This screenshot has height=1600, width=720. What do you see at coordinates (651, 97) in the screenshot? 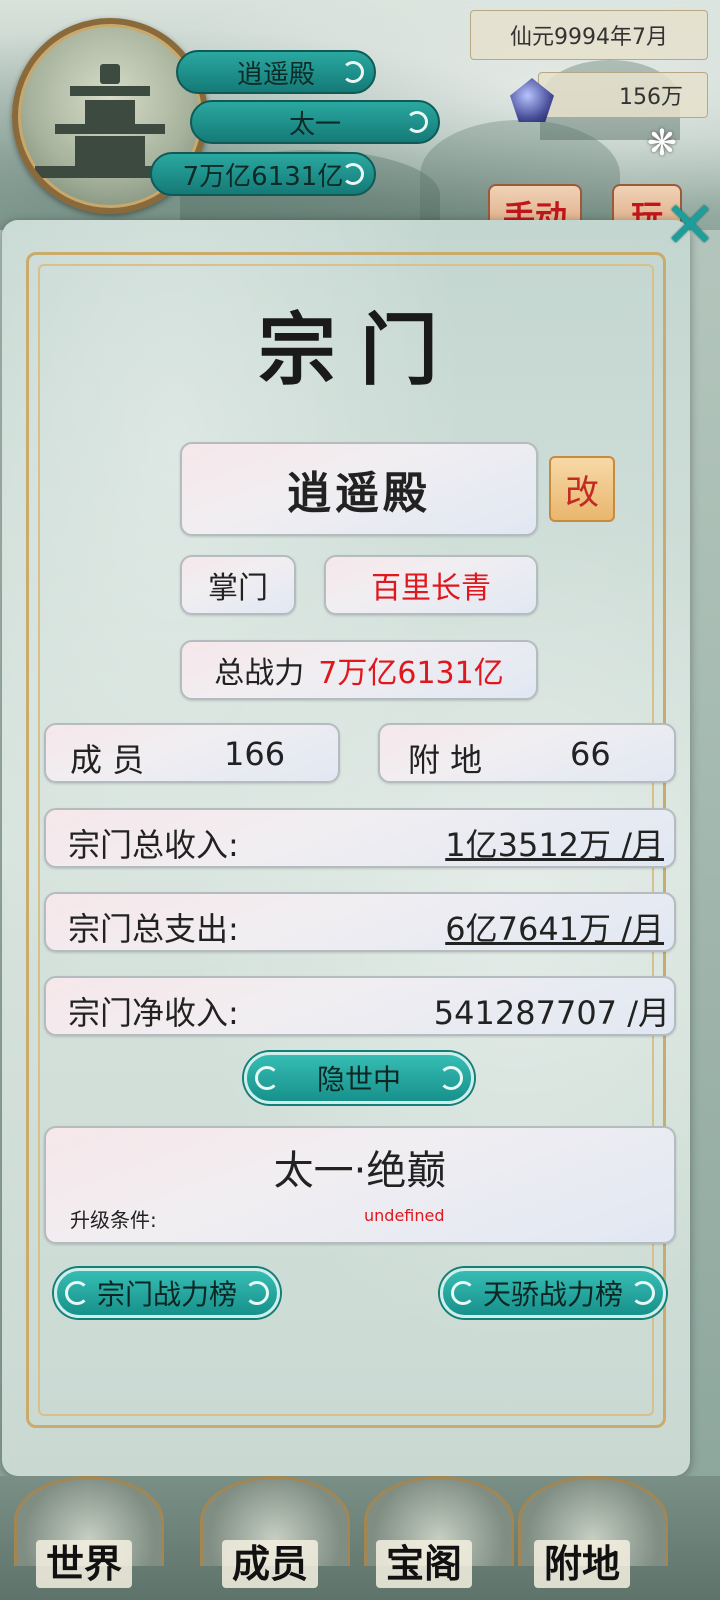
I see `spirit-stone-count-text: 156万` at bounding box center [651, 97].